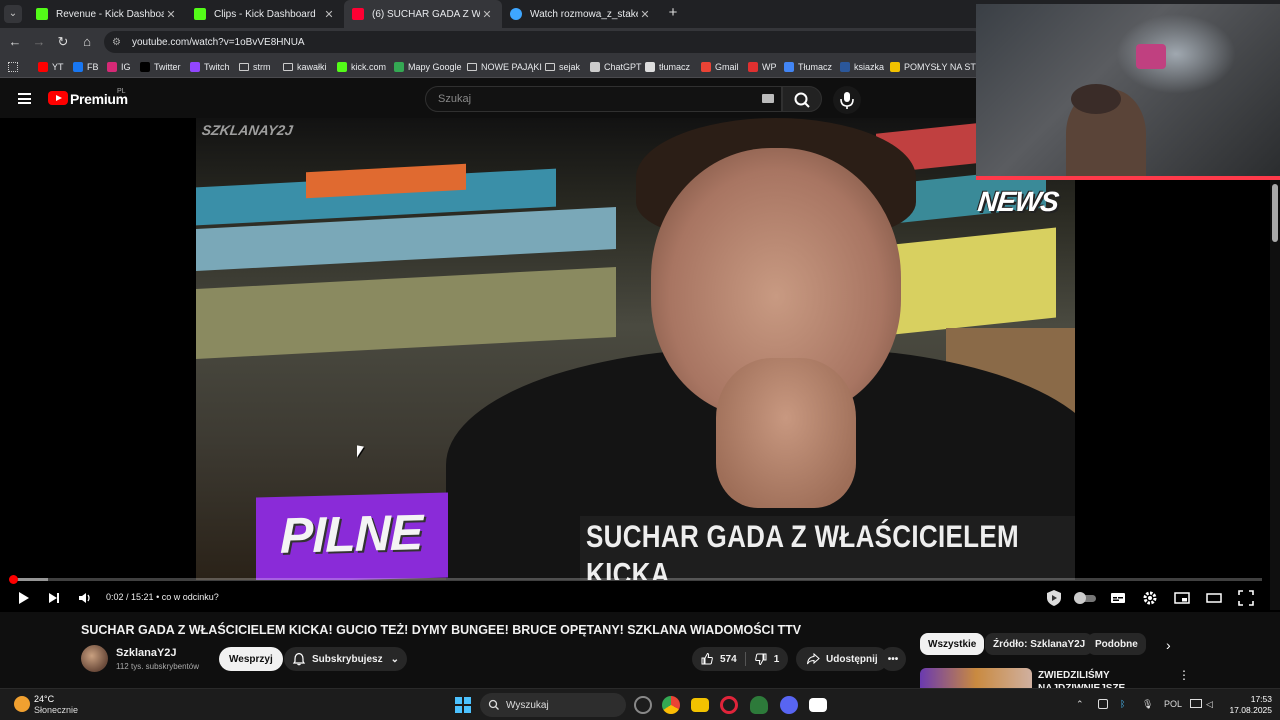 The image size is (1280, 720). What do you see at coordinates (667, 67) in the screenshot?
I see `bookmark-item: tłumacz` at bounding box center [667, 67].